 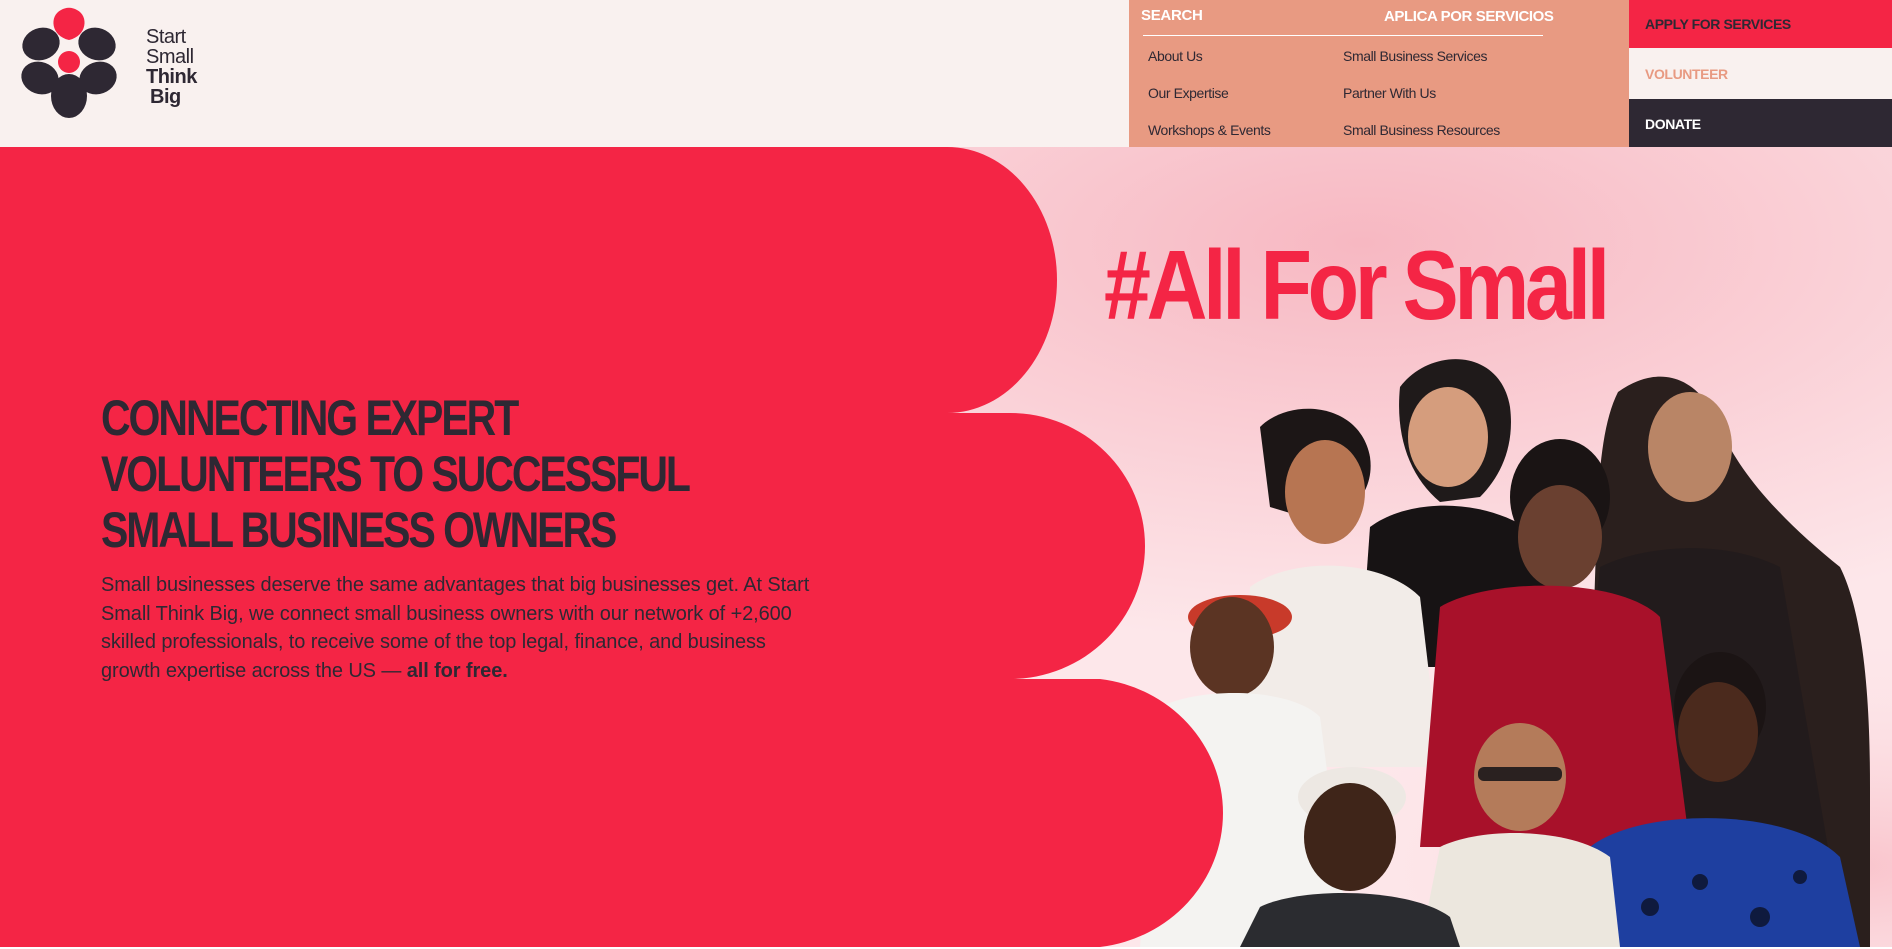 What do you see at coordinates (69, 62) in the screenshot?
I see `flower-logo-icon` at bounding box center [69, 62].